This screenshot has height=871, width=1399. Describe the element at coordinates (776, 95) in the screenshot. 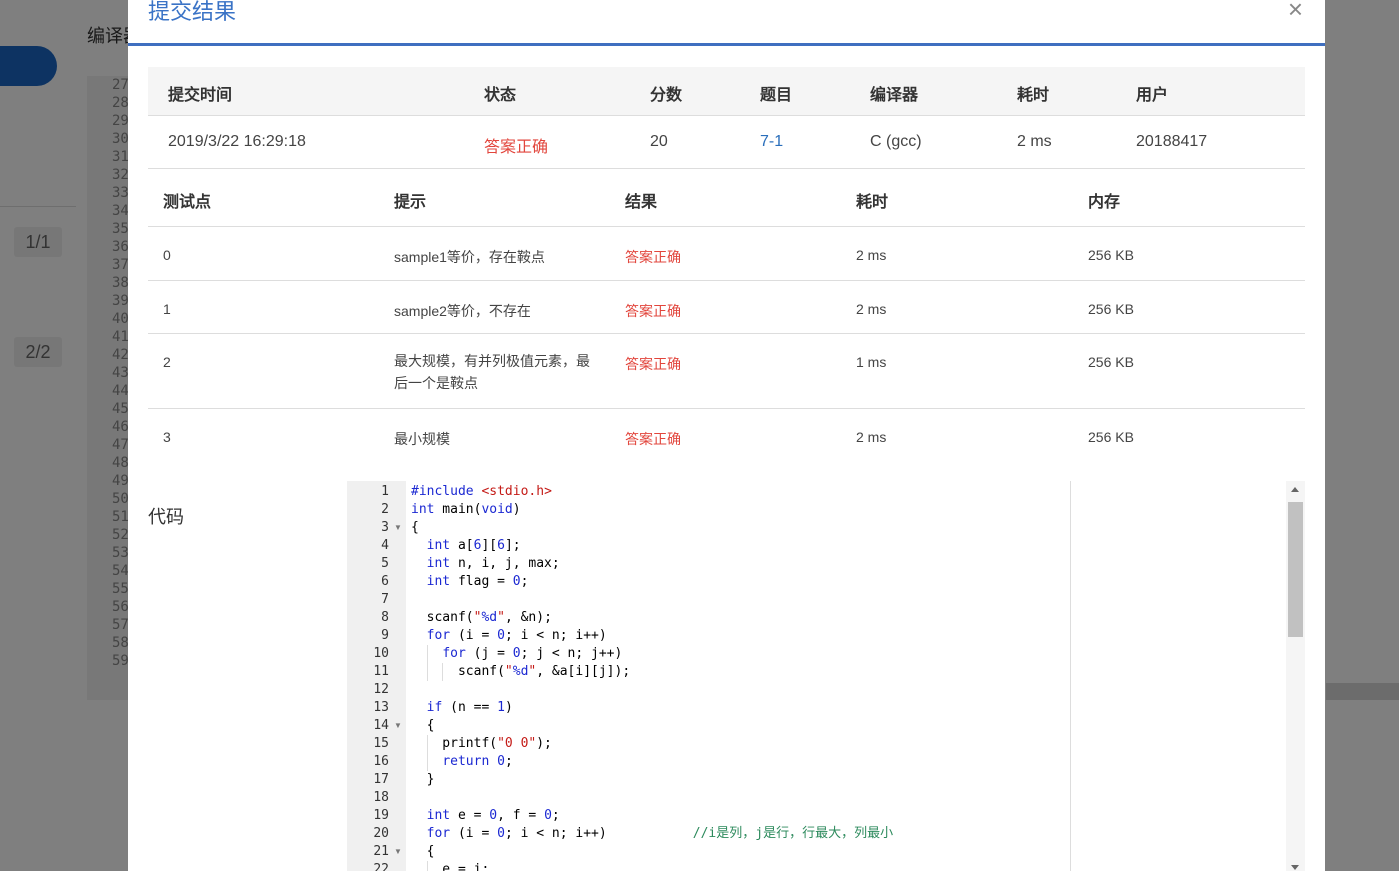

I see `header-problem: 题目` at that location.